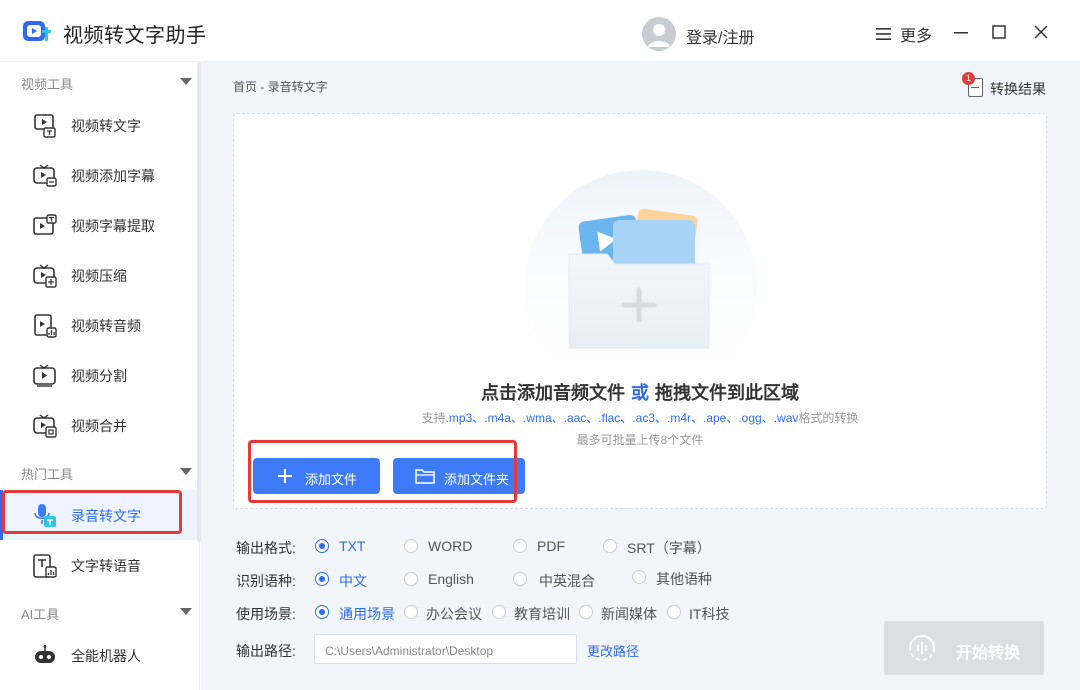 This screenshot has width=1080, height=690. What do you see at coordinates (669, 548) in the screenshot?
I see `option-format-srt: SRT（字幕）` at bounding box center [669, 548].